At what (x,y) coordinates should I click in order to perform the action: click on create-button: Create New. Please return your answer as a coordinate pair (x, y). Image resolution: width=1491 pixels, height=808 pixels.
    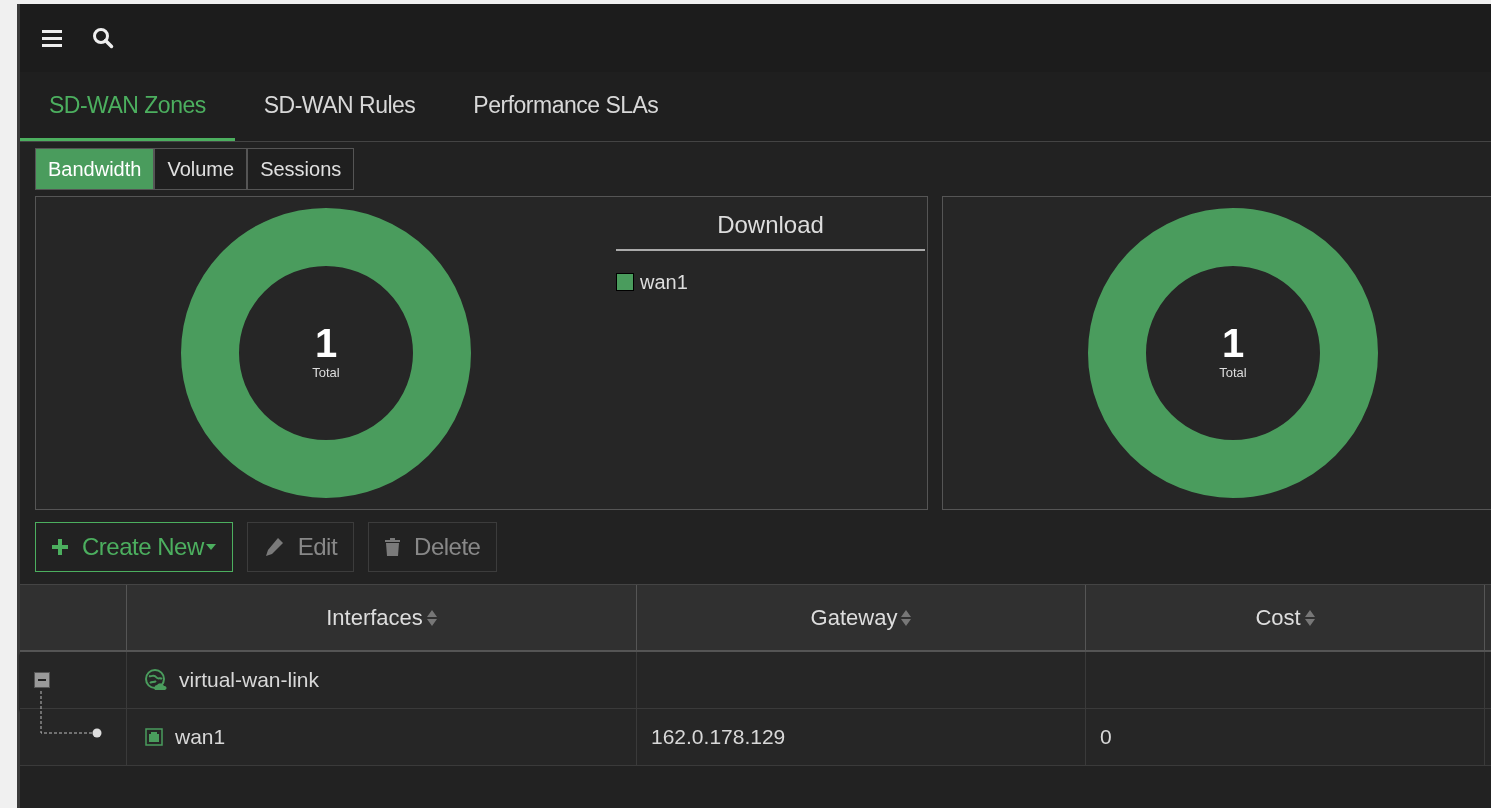
    Looking at the image, I should click on (134, 547).